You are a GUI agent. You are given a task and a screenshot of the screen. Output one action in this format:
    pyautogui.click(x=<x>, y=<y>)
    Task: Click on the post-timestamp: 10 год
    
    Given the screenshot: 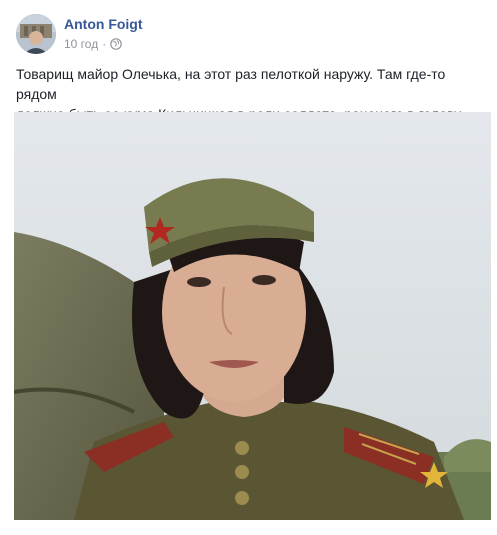 What is the action you would take?
    pyautogui.click(x=81, y=44)
    